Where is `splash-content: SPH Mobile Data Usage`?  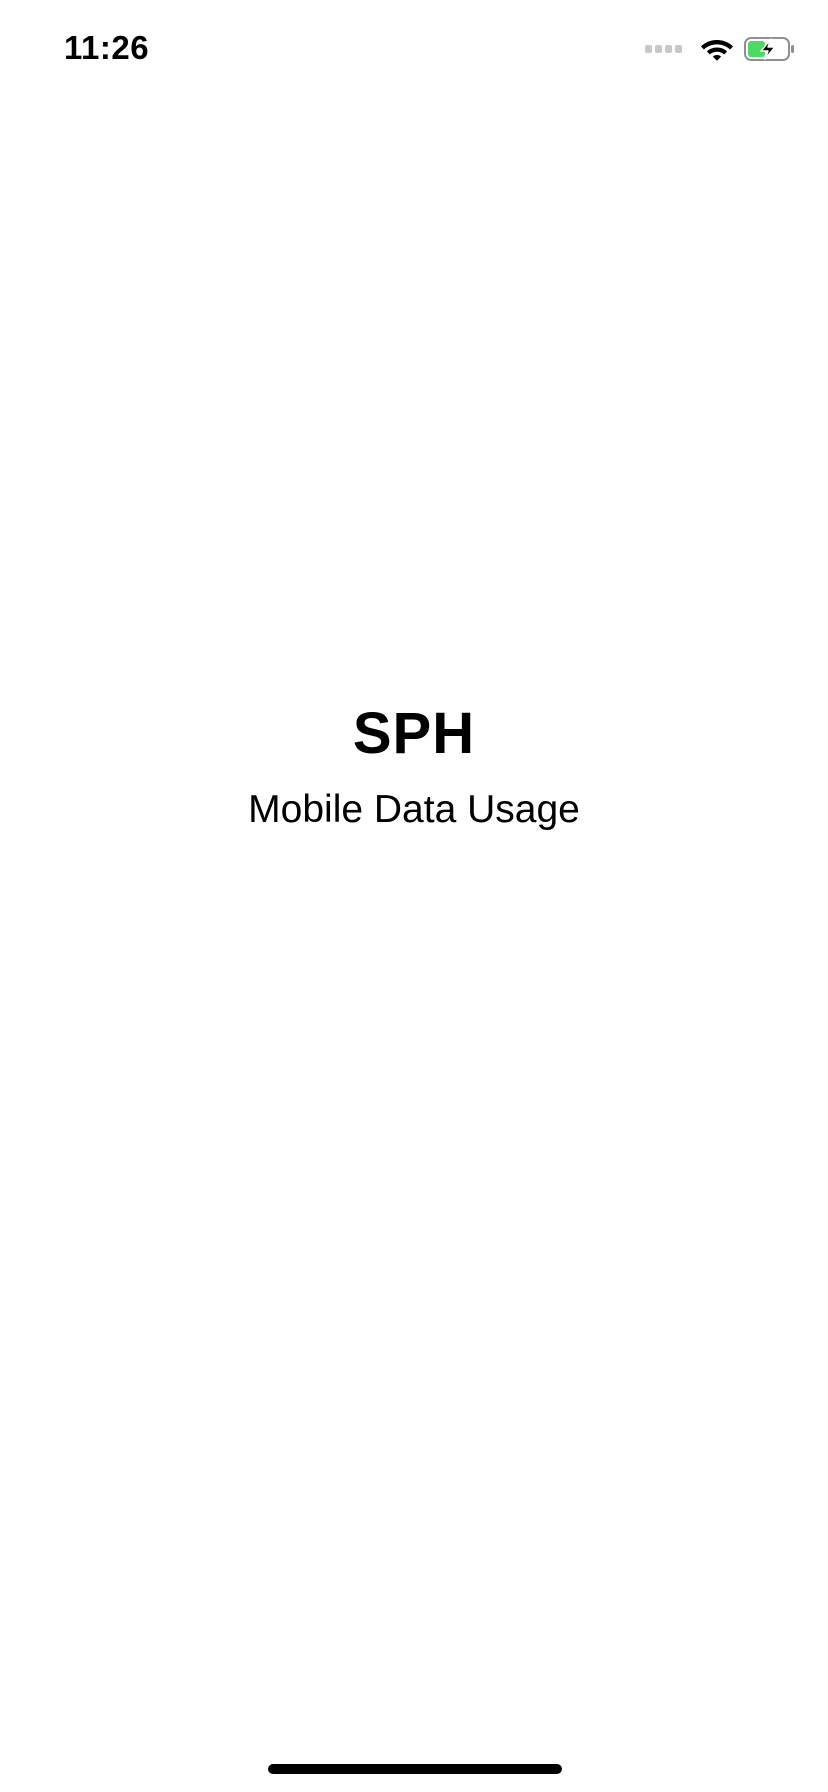 splash-content: SPH Mobile Data Usage is located at coordinates (414, 764).